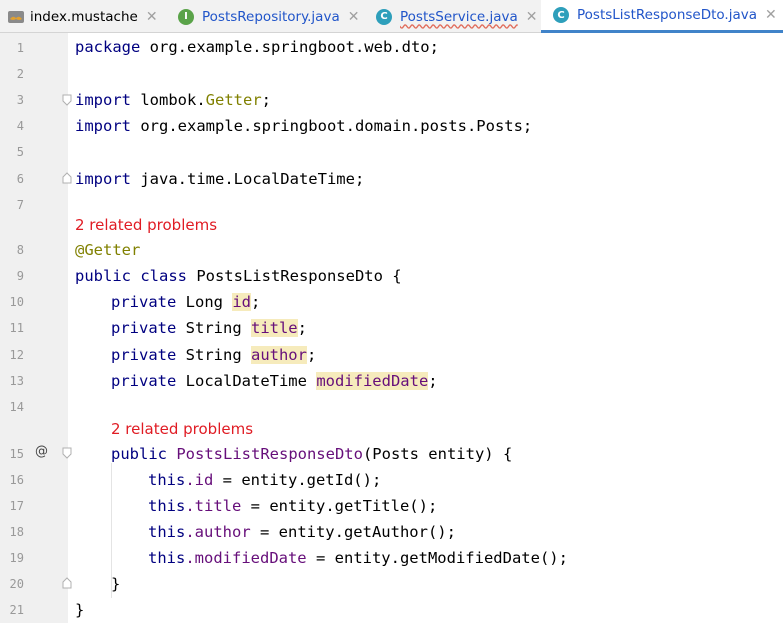 This screenshot has width=783, height=623. I want to click on line-number: 13, so click(16, 381).